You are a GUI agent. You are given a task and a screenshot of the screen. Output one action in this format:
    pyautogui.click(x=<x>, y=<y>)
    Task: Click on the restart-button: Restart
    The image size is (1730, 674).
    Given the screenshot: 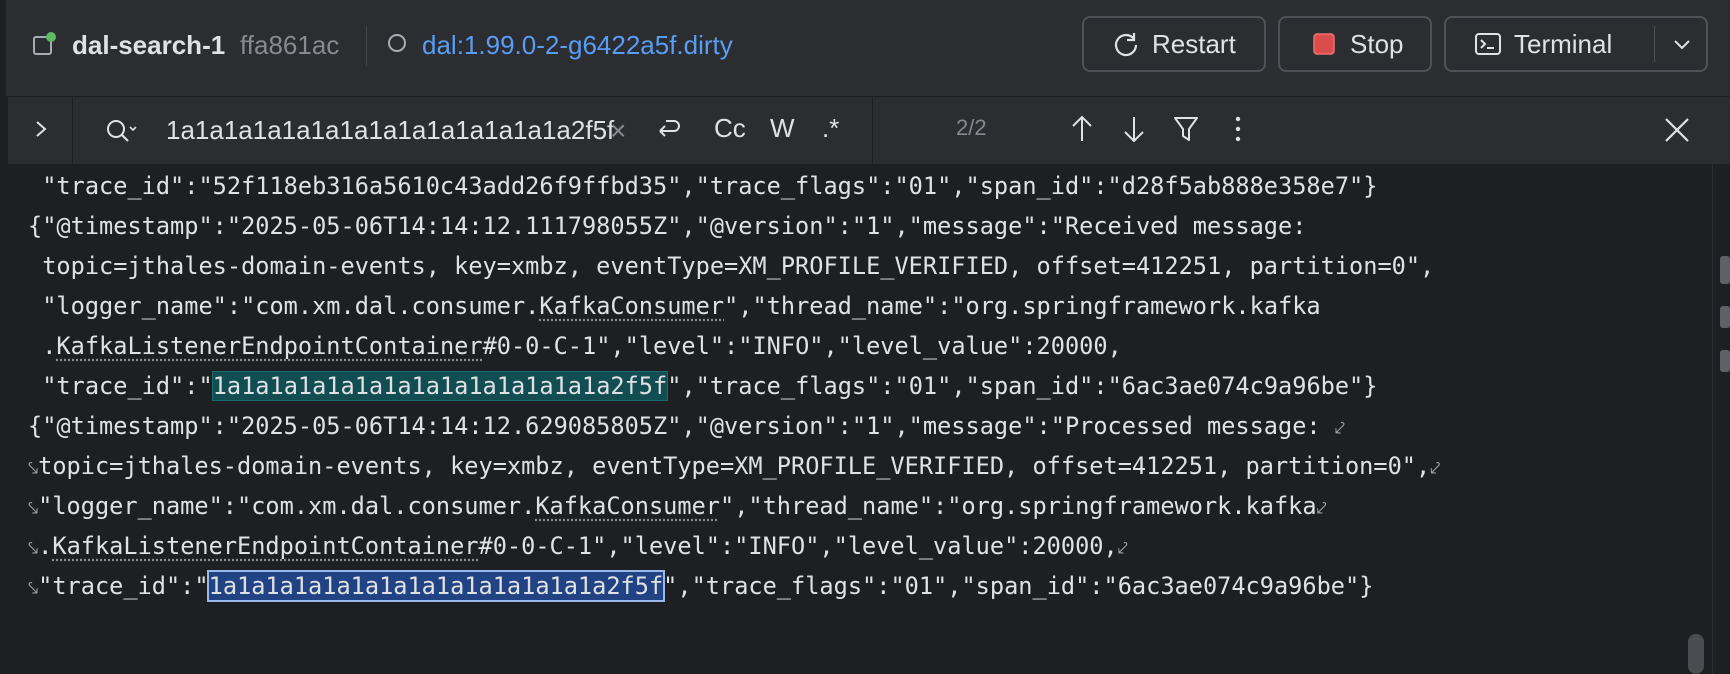 What is the action you would take?
    pyautogui.click(x=1174, y=44)
    